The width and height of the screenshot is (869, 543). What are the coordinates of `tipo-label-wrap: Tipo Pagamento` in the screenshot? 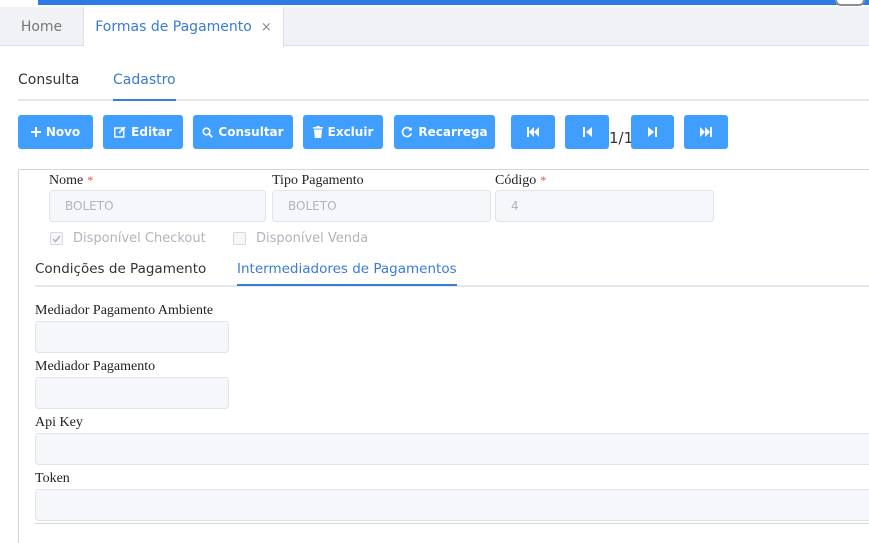 It's located at (318, 181).